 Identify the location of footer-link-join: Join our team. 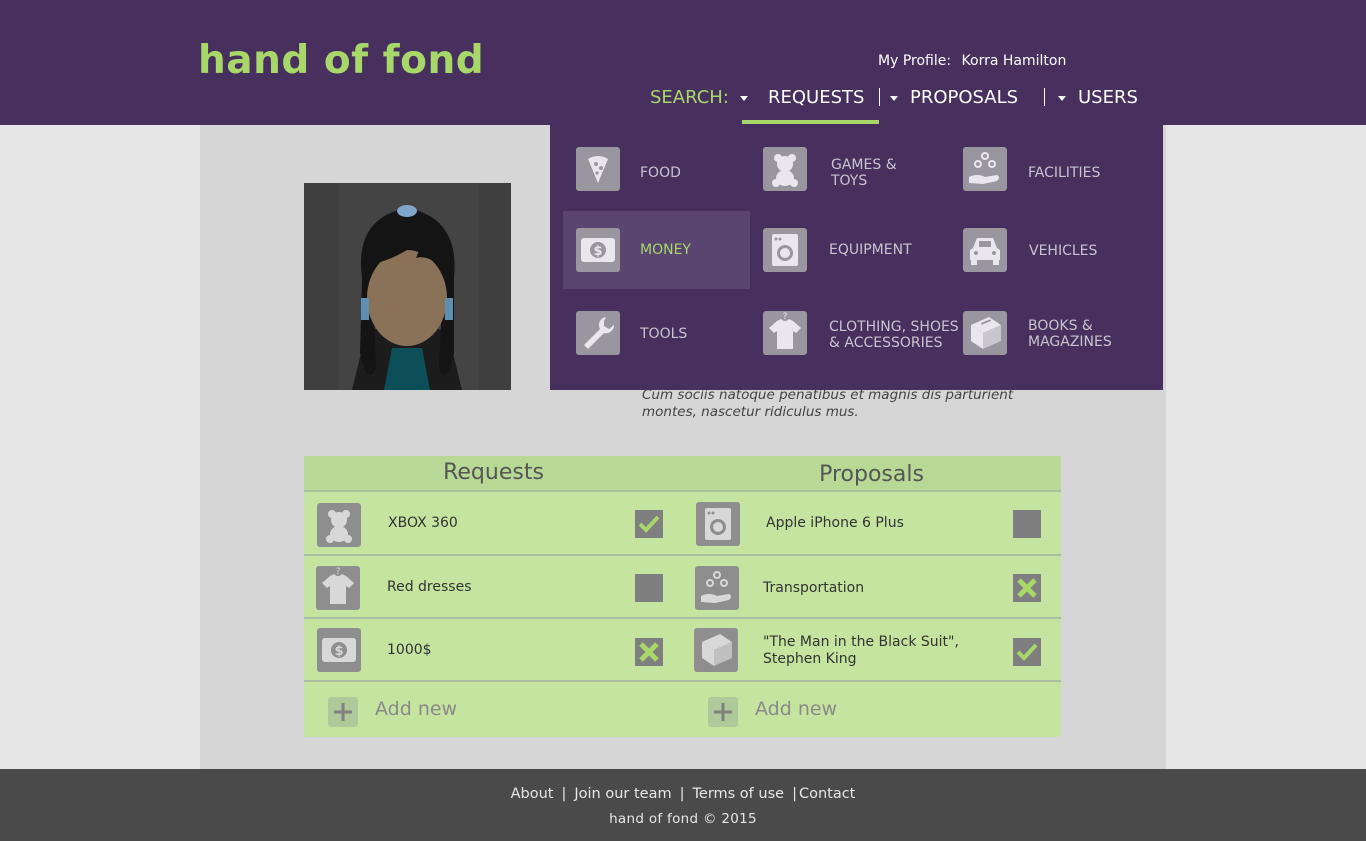
(622, 794).